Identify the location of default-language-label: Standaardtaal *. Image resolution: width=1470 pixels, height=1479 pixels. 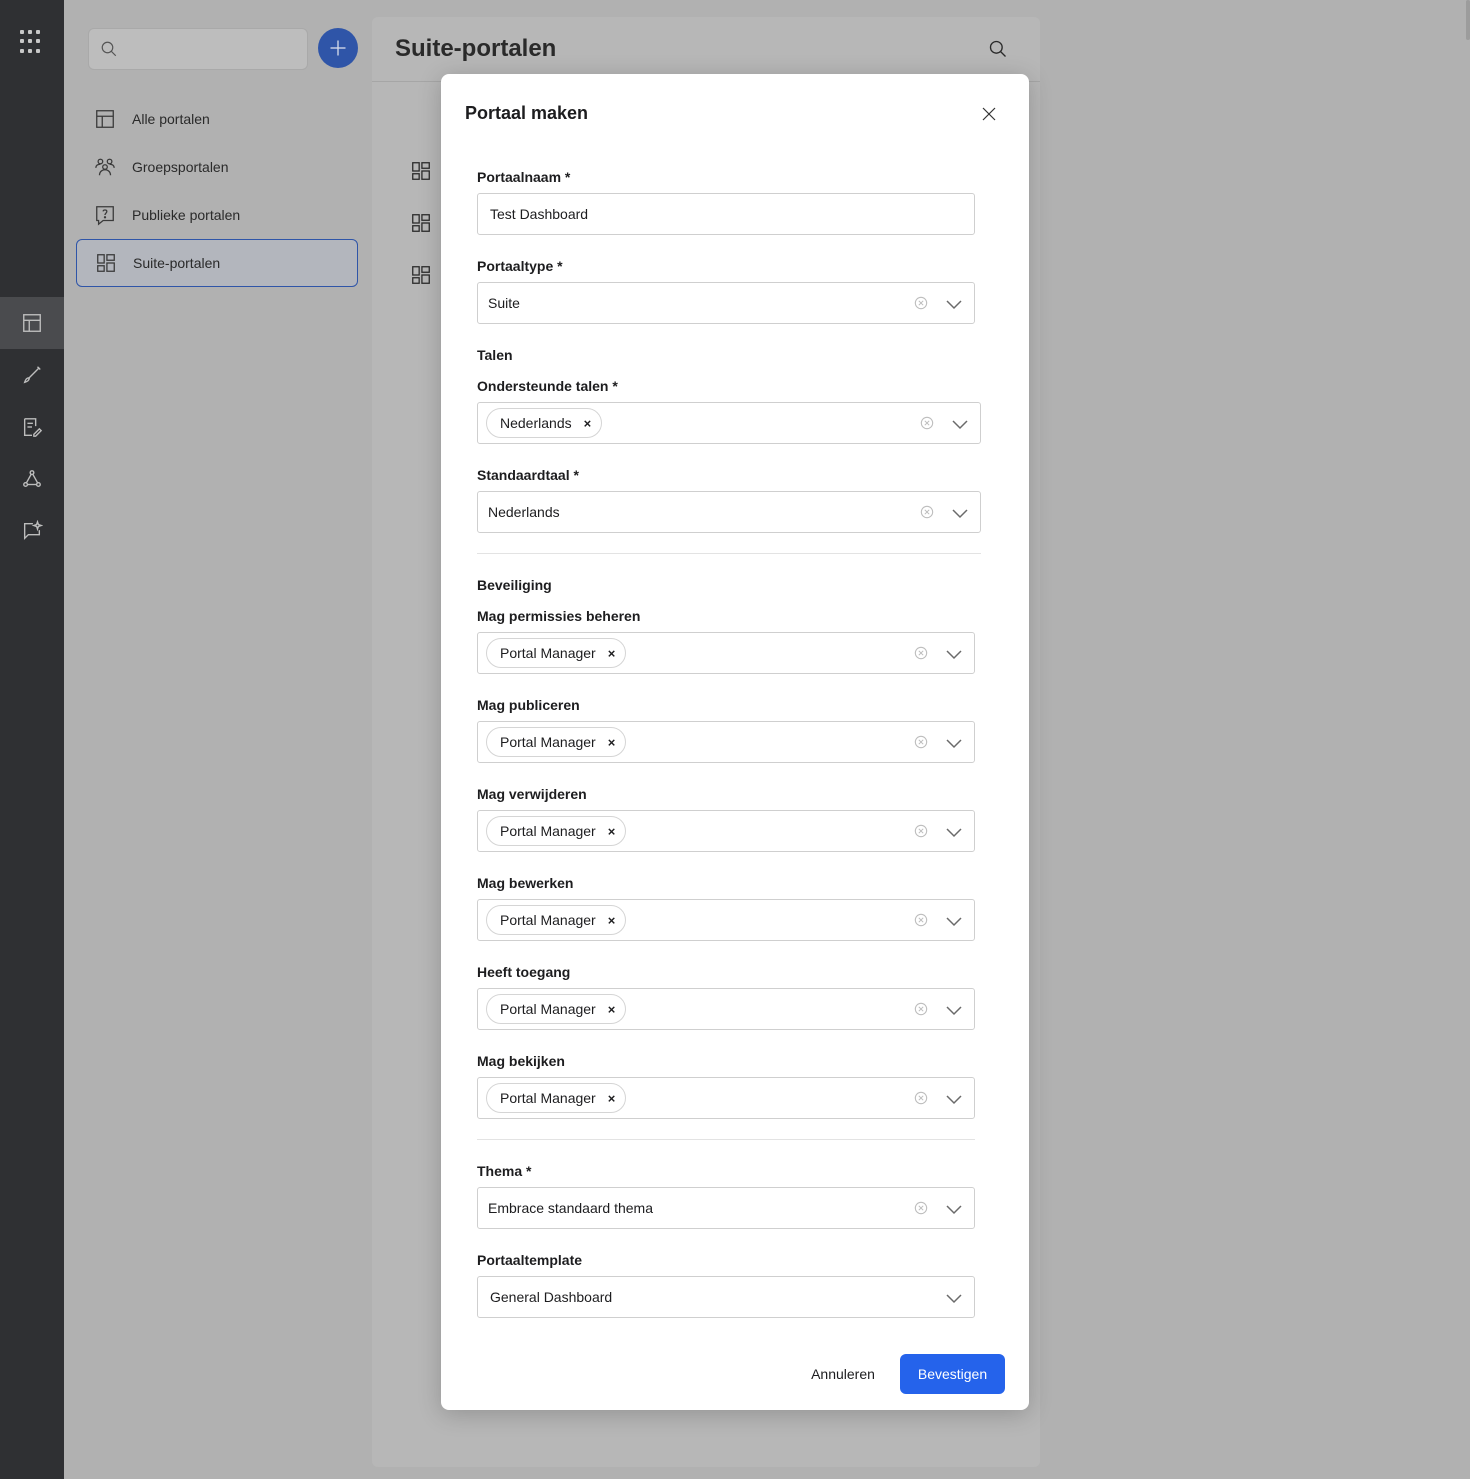
(528, 475).